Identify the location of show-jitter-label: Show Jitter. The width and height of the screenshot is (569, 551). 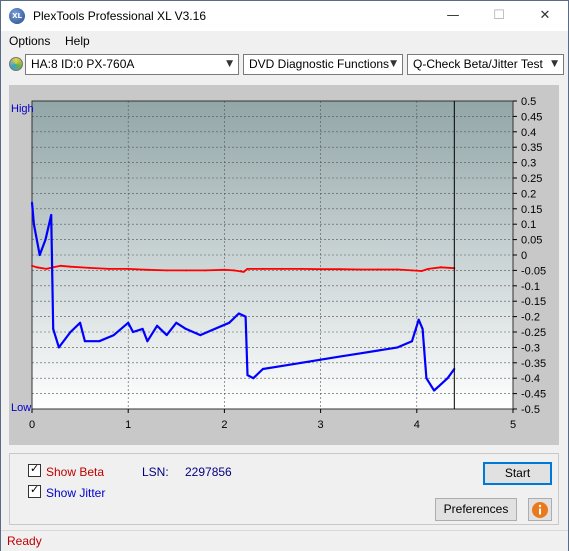
(75, 493).